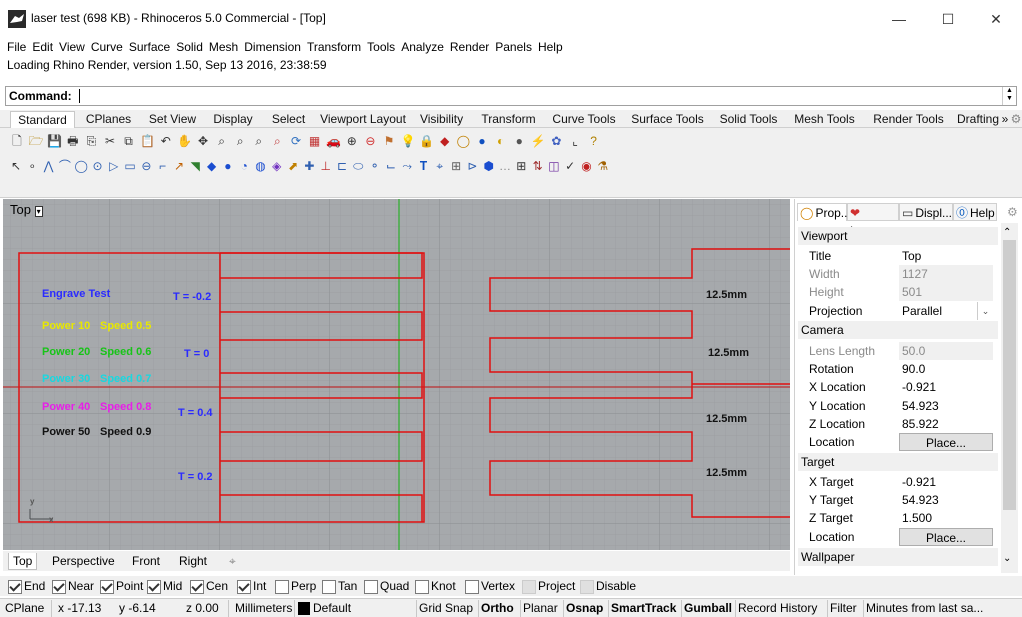  What do you see at coordinates (16, 166) in the screenshot?
I see `sidebar-tool-icon: ↖` at bounding box center [16, 166].